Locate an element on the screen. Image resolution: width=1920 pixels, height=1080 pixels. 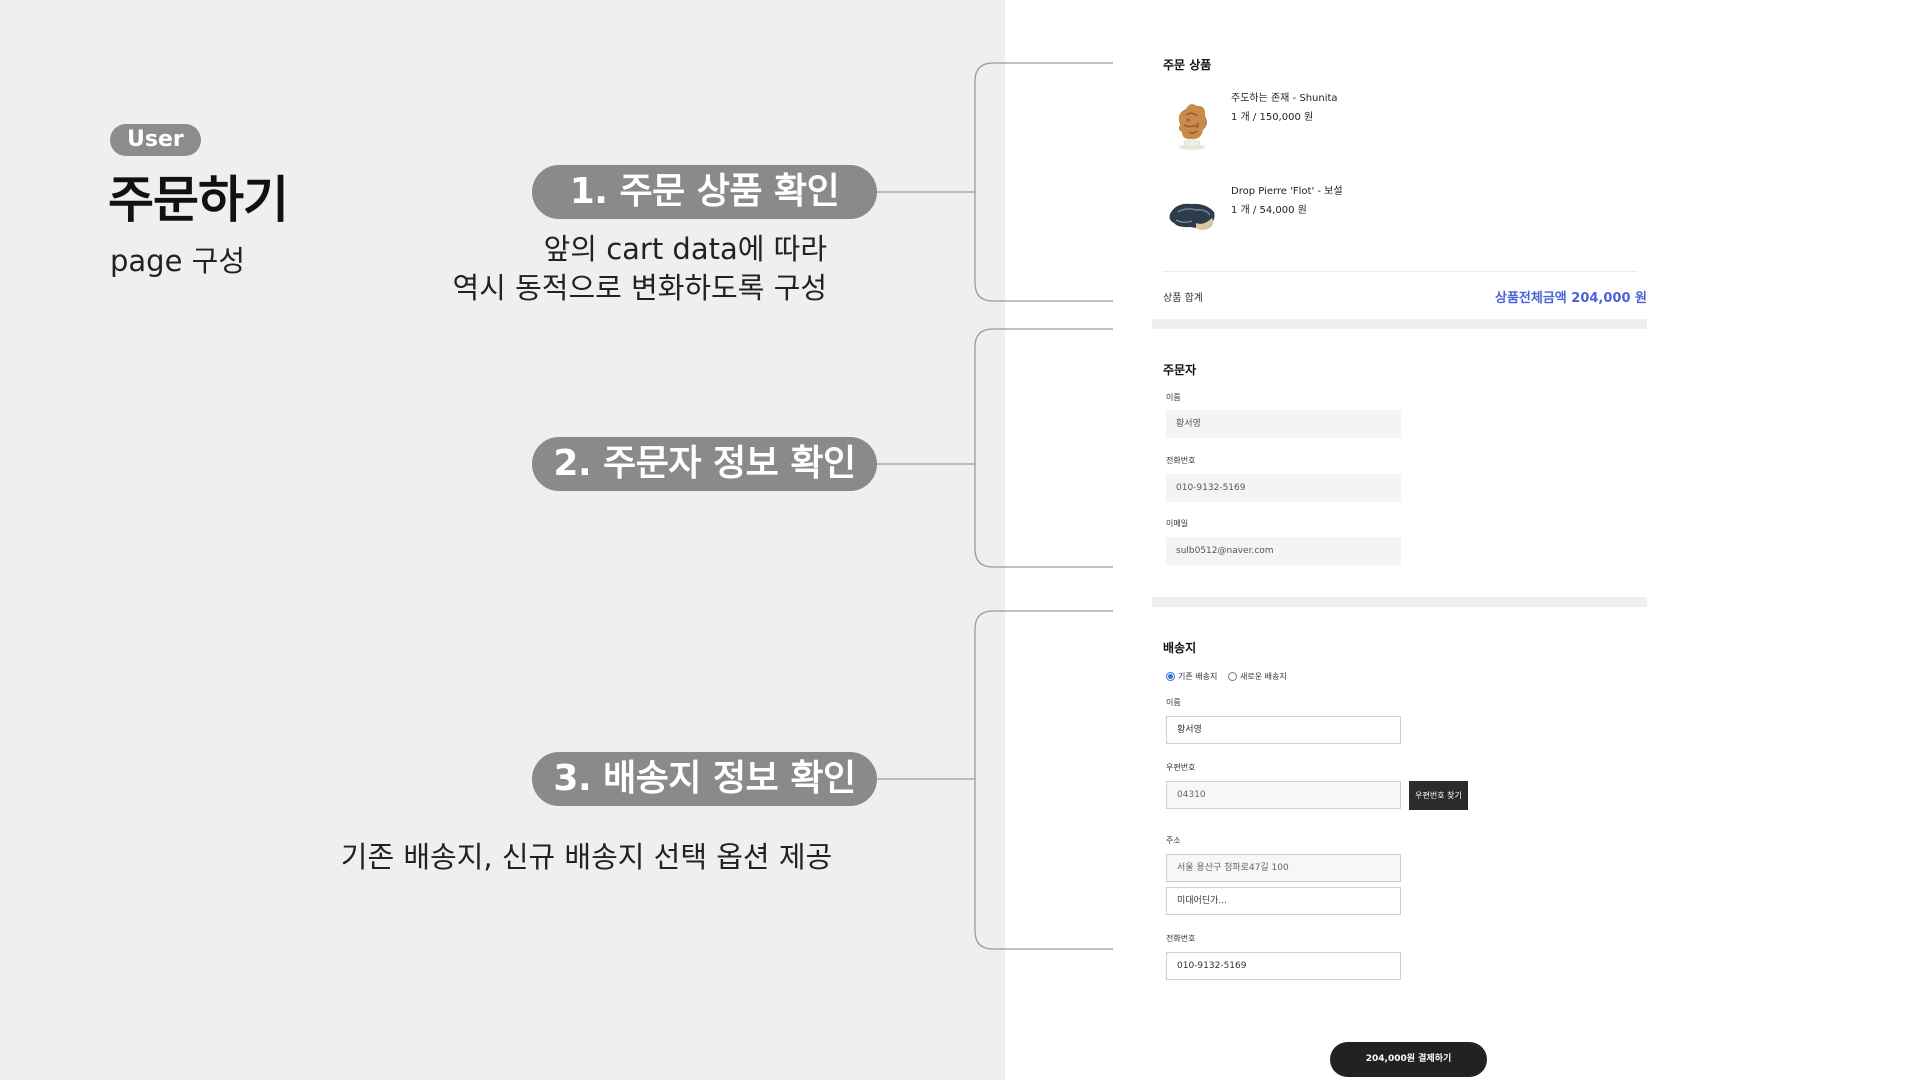
step-1-desc-line-1: 앞의 cart data에 따라 is located at coordinates (685, 249).